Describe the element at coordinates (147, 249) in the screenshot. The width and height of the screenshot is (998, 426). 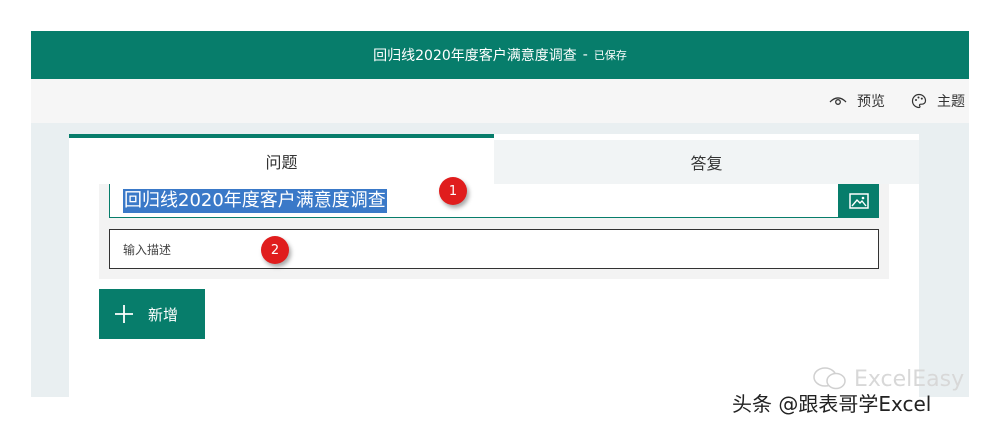
I see `description-placeholder: 输入描述` at that location.